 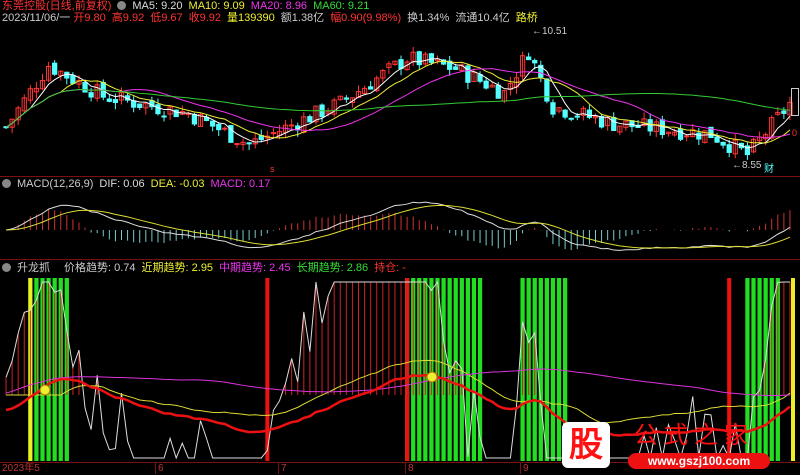 What do you see at coordinates (267, 369) in the screenshot?
I see `signal-bar-red` at bounding box center [267, 369].